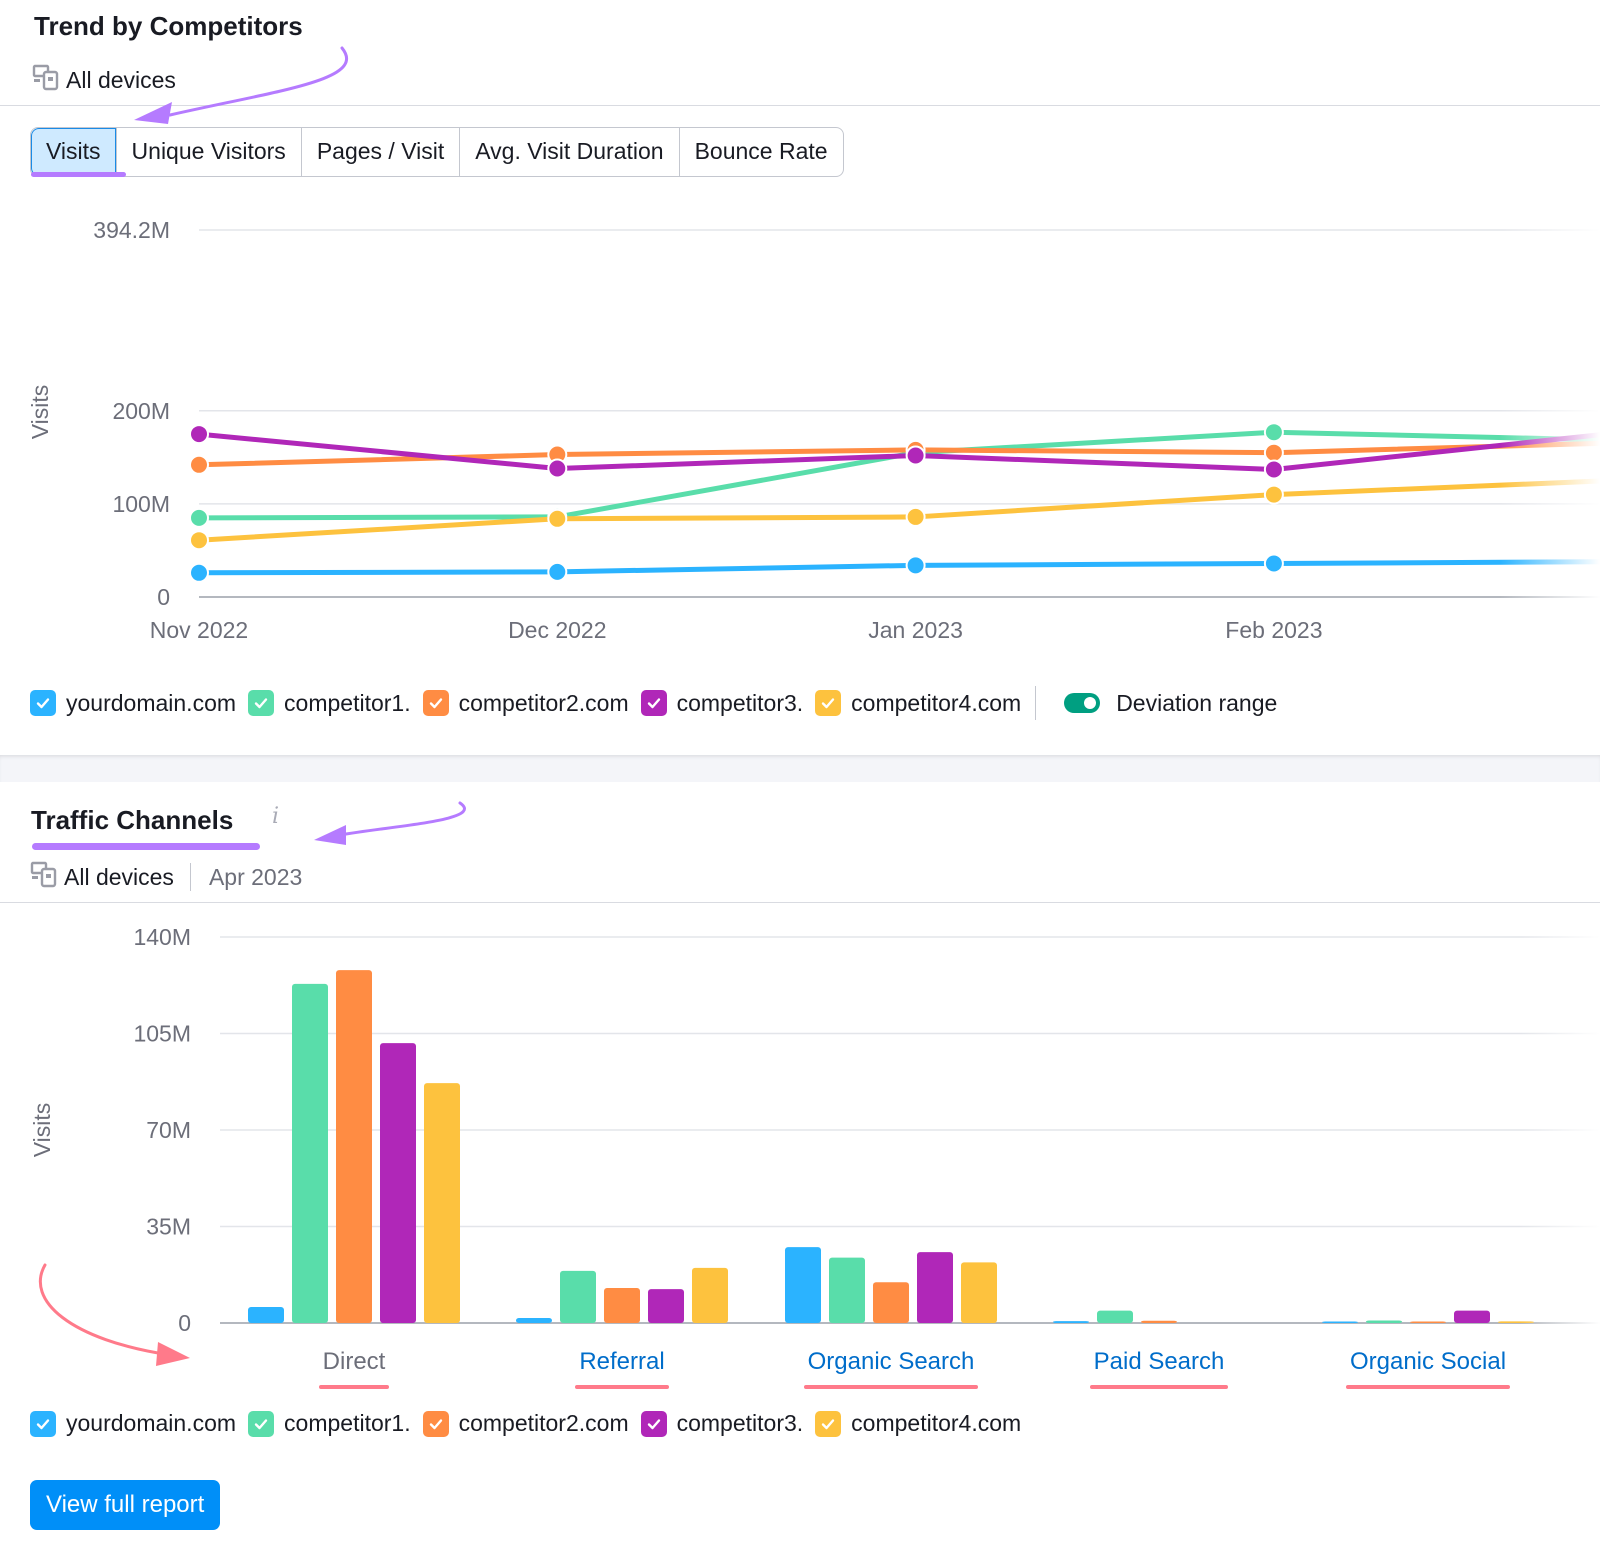 The height and width of the screenshot is (1541, 1600). I want to click on channels-device-label: All devices, so click(119, 877).